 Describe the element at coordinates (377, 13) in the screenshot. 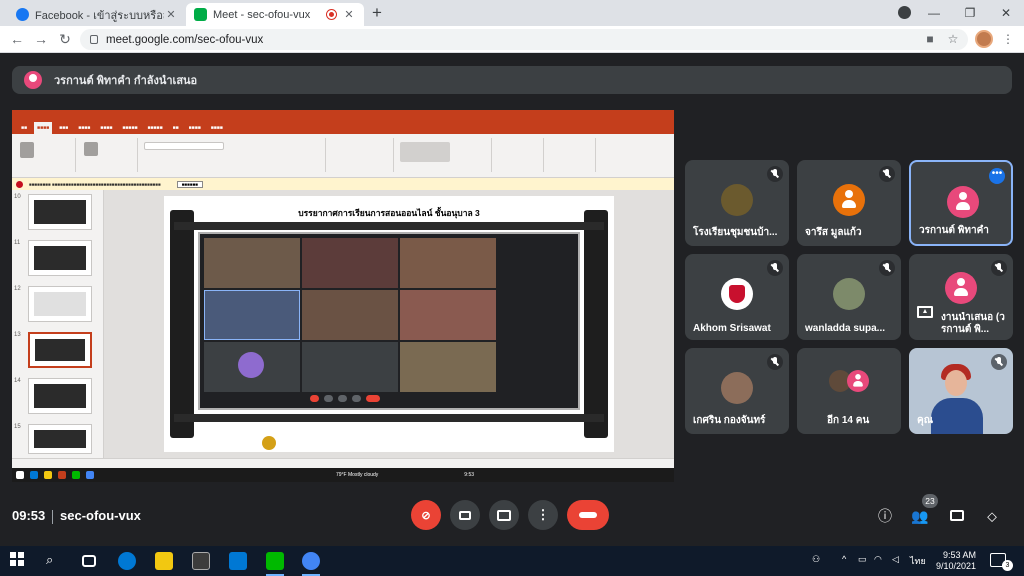

I see `new-tab-button: +` at that location.